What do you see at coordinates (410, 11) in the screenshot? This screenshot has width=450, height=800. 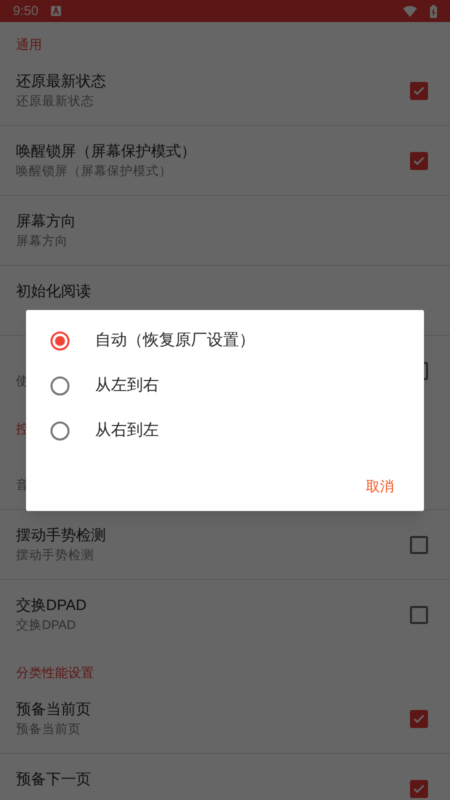 I see `wifi-icon` at bounding box center [410, 11].